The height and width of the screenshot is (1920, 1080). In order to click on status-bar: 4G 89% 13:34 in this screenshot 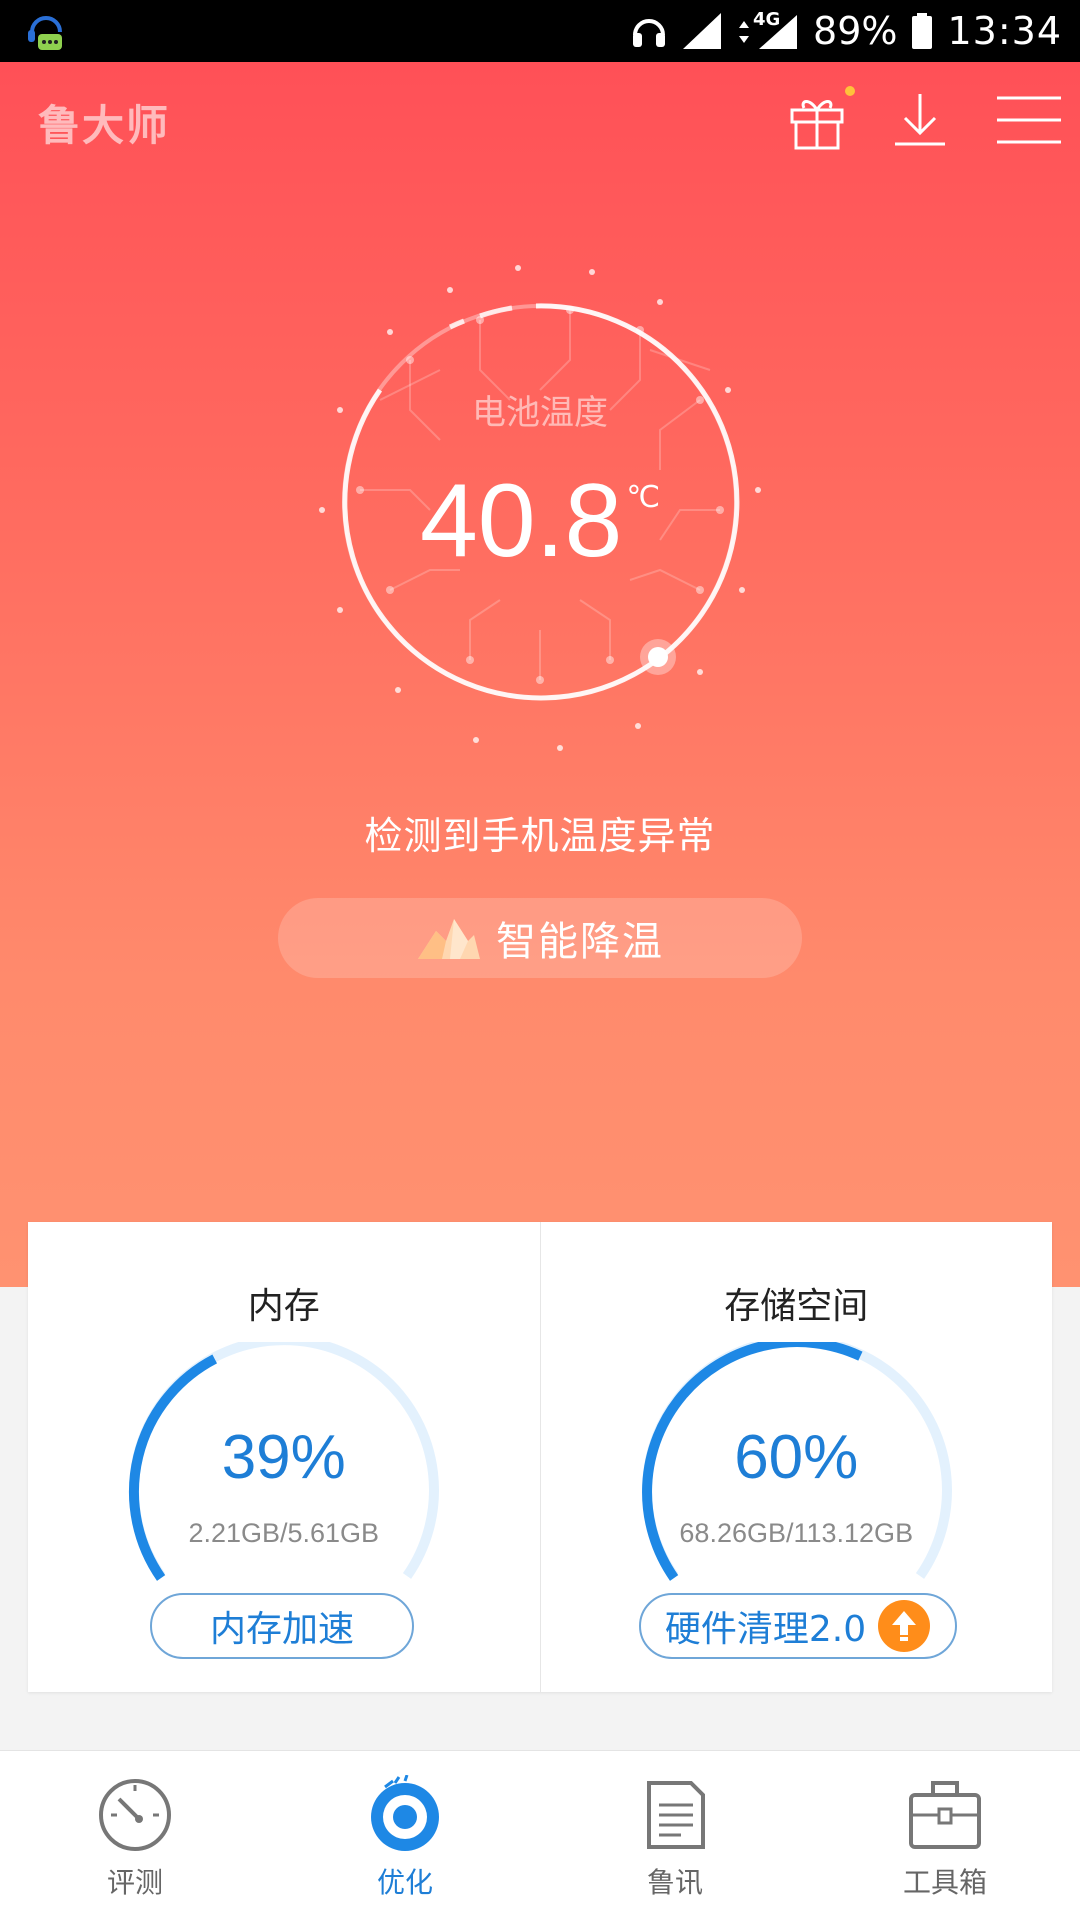, I will do `click(540, 31)`.